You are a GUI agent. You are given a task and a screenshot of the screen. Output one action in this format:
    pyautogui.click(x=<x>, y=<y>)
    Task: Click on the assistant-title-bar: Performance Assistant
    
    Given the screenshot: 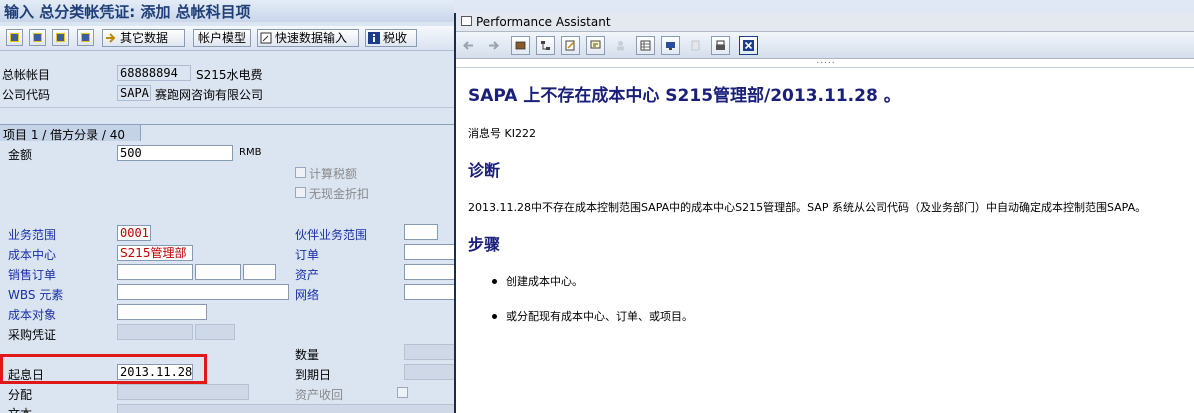 What is the action you would take?
    pyautogui.click(x=825, y=22)
    